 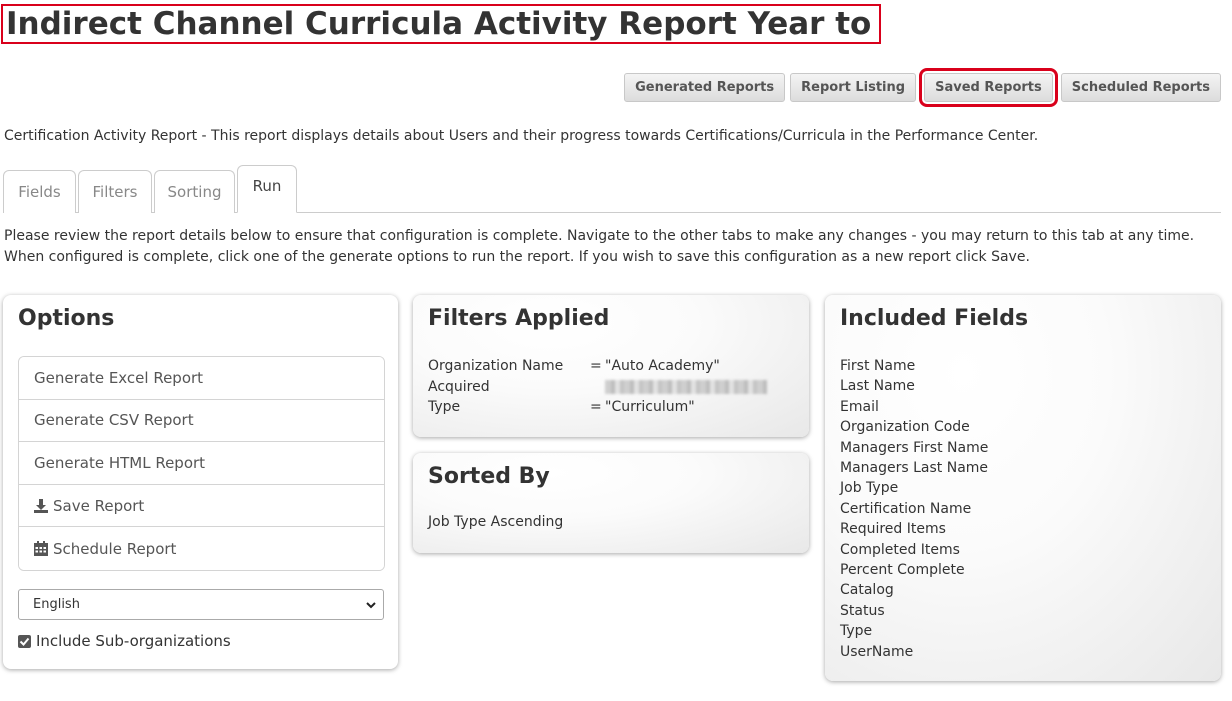 What do you see at coordinates (201, 548) in the screenshot?
I see `schedule-report-button: Schedule Report` at bounding box center [201, 548].